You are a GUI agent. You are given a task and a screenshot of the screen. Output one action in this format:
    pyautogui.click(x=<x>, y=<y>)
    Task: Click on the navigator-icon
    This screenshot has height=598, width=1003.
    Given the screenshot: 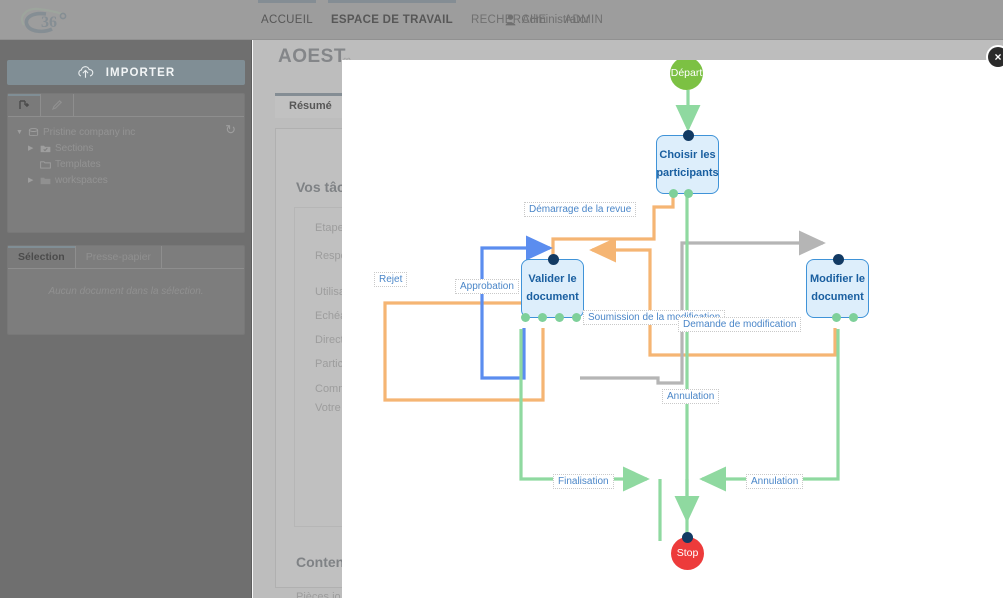 What is the action you would take?
    pyautogui.click(x=24, y=104)
    